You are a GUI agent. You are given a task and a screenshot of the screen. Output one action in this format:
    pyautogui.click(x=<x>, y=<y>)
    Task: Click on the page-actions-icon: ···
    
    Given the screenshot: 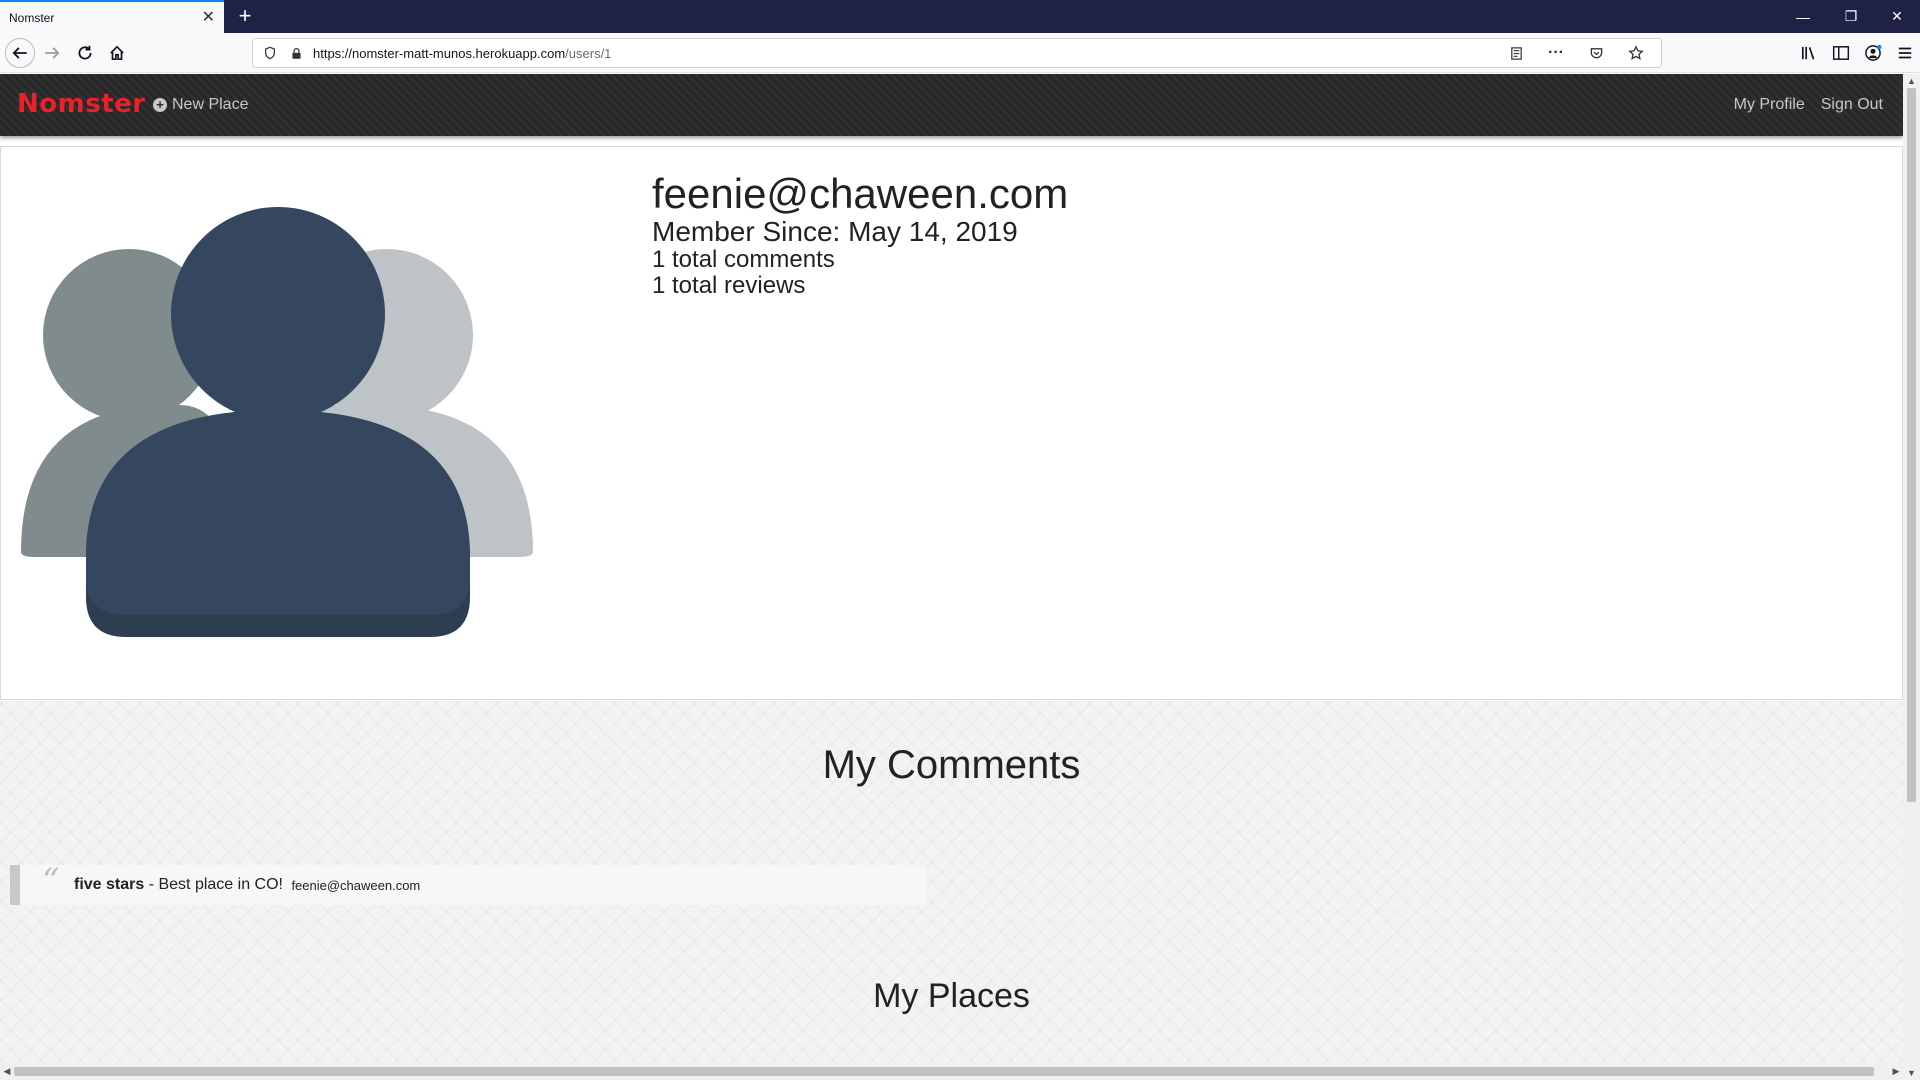 What is the action you would take?
    pyautogui.click(x=1556, y=53)
    